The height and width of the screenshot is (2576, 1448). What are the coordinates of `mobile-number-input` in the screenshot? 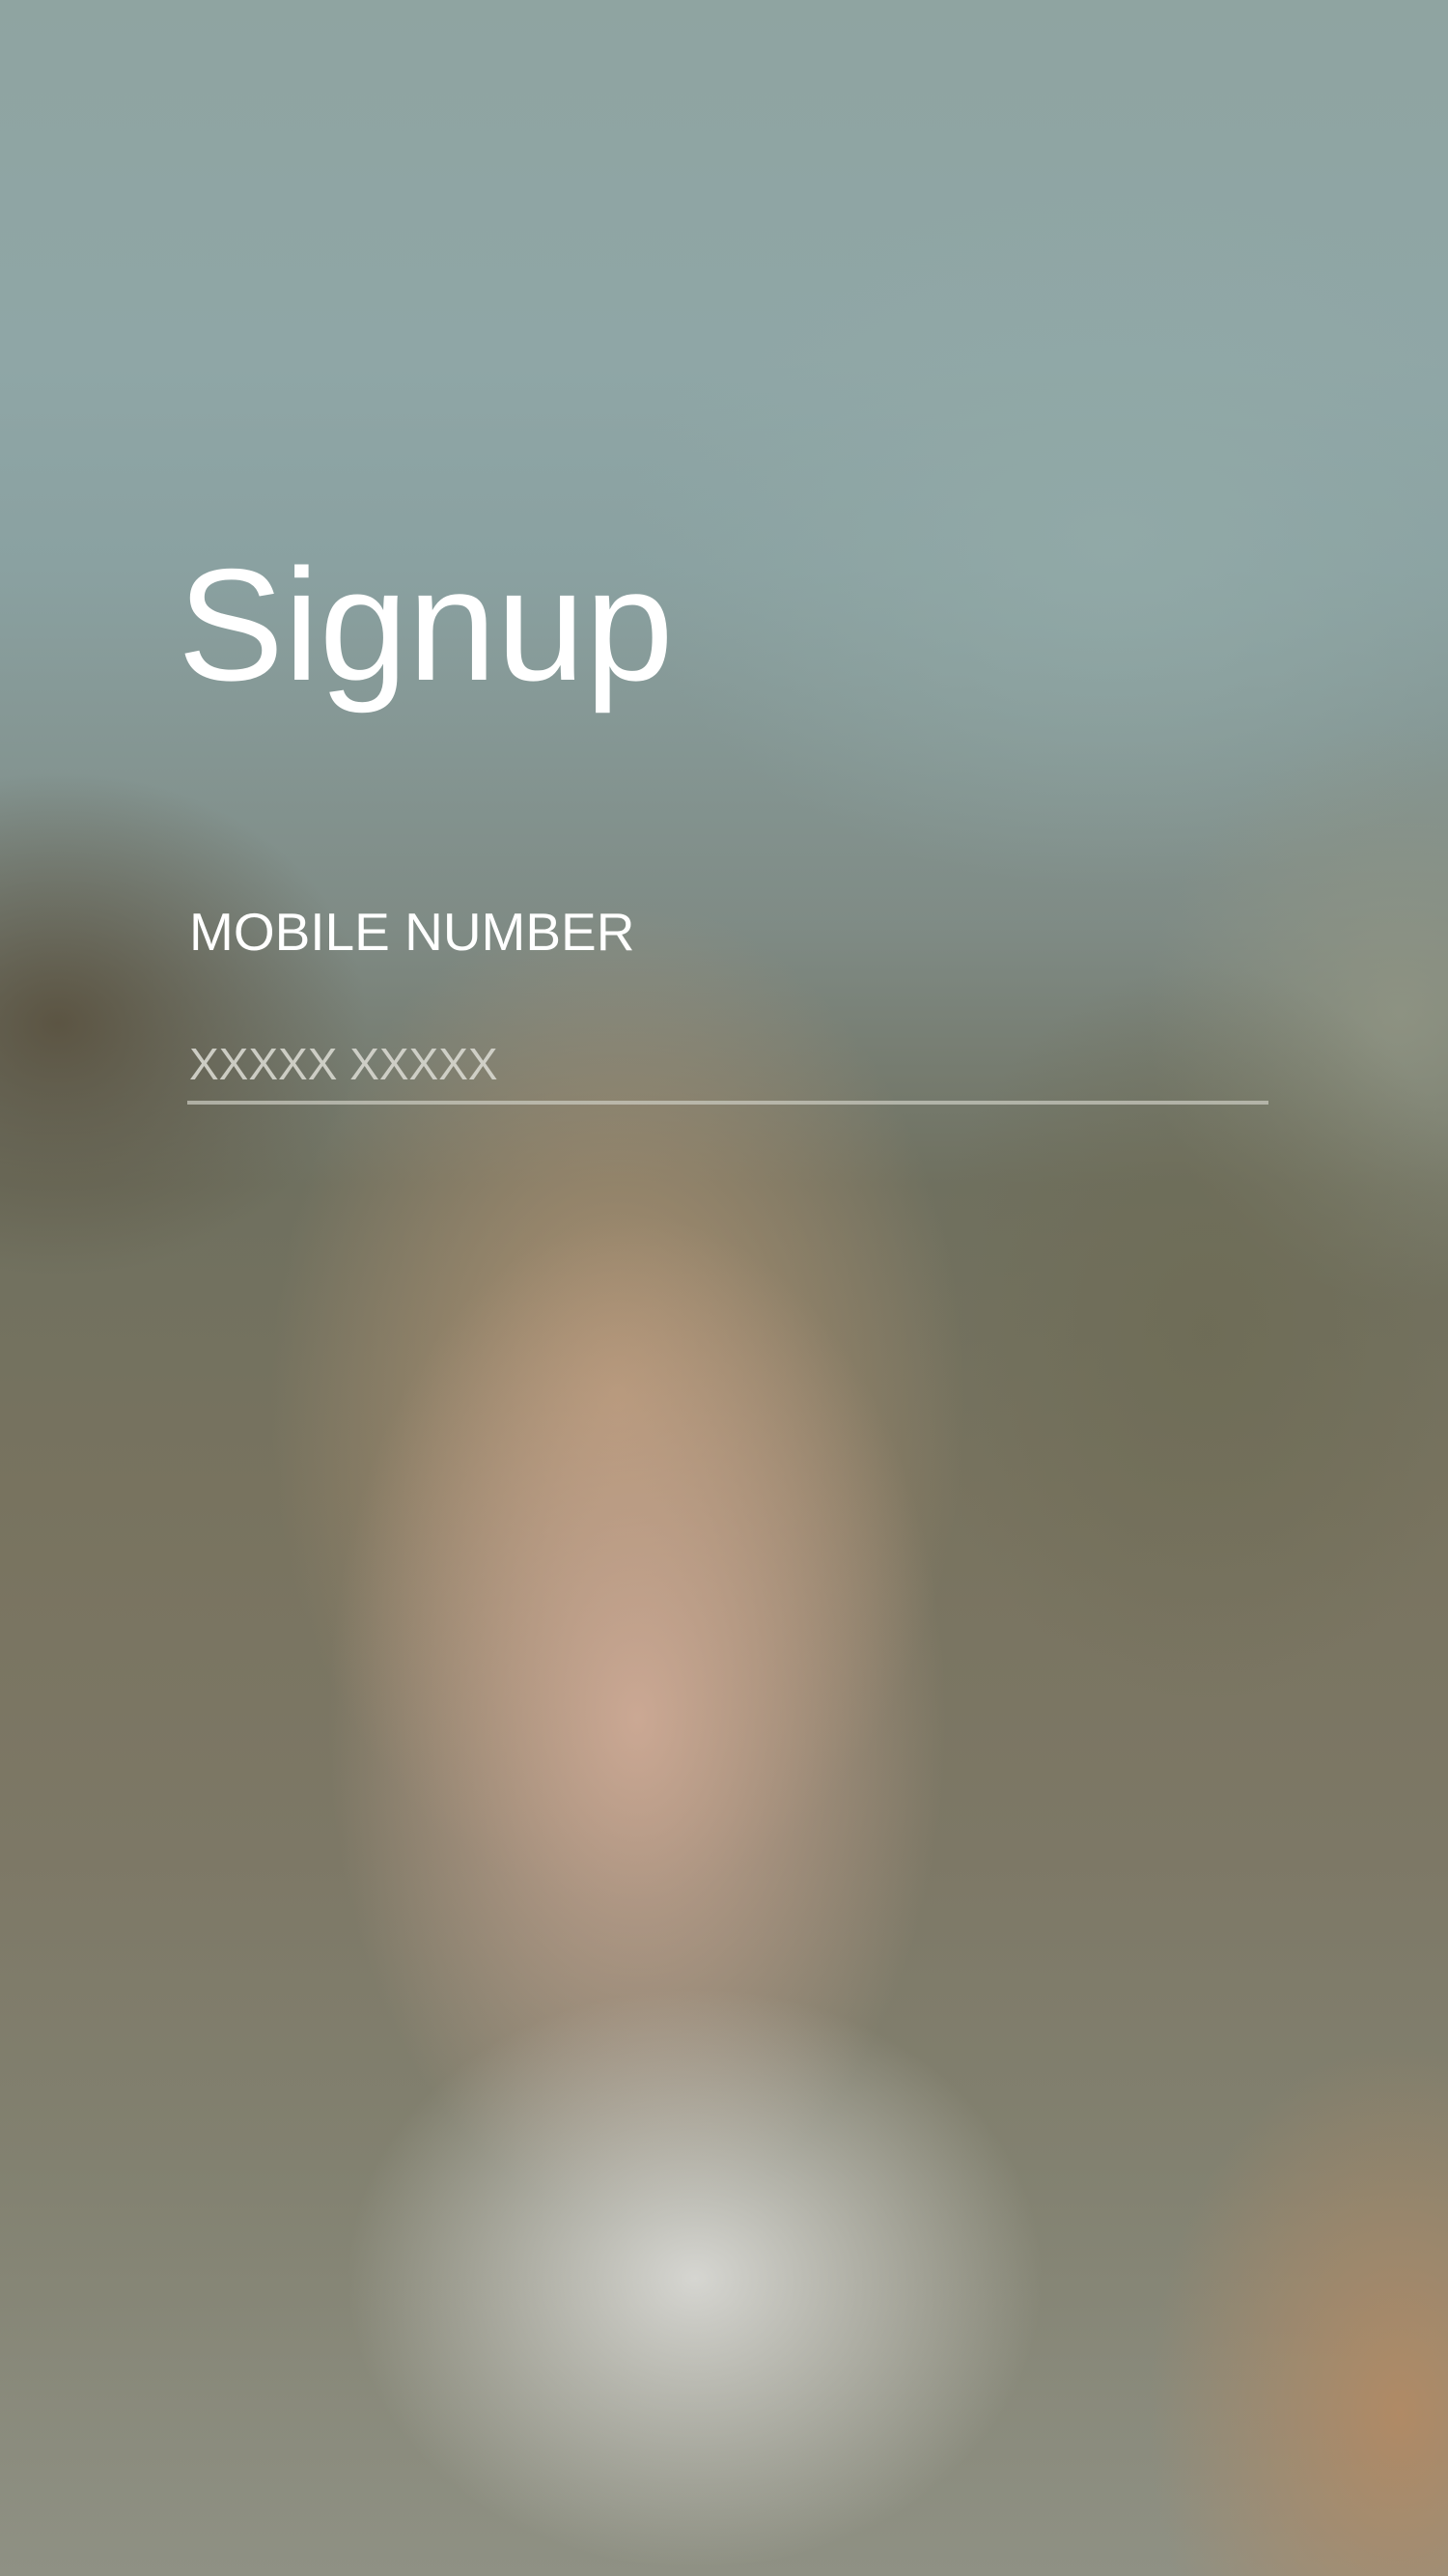 It's located at (728, 1066).